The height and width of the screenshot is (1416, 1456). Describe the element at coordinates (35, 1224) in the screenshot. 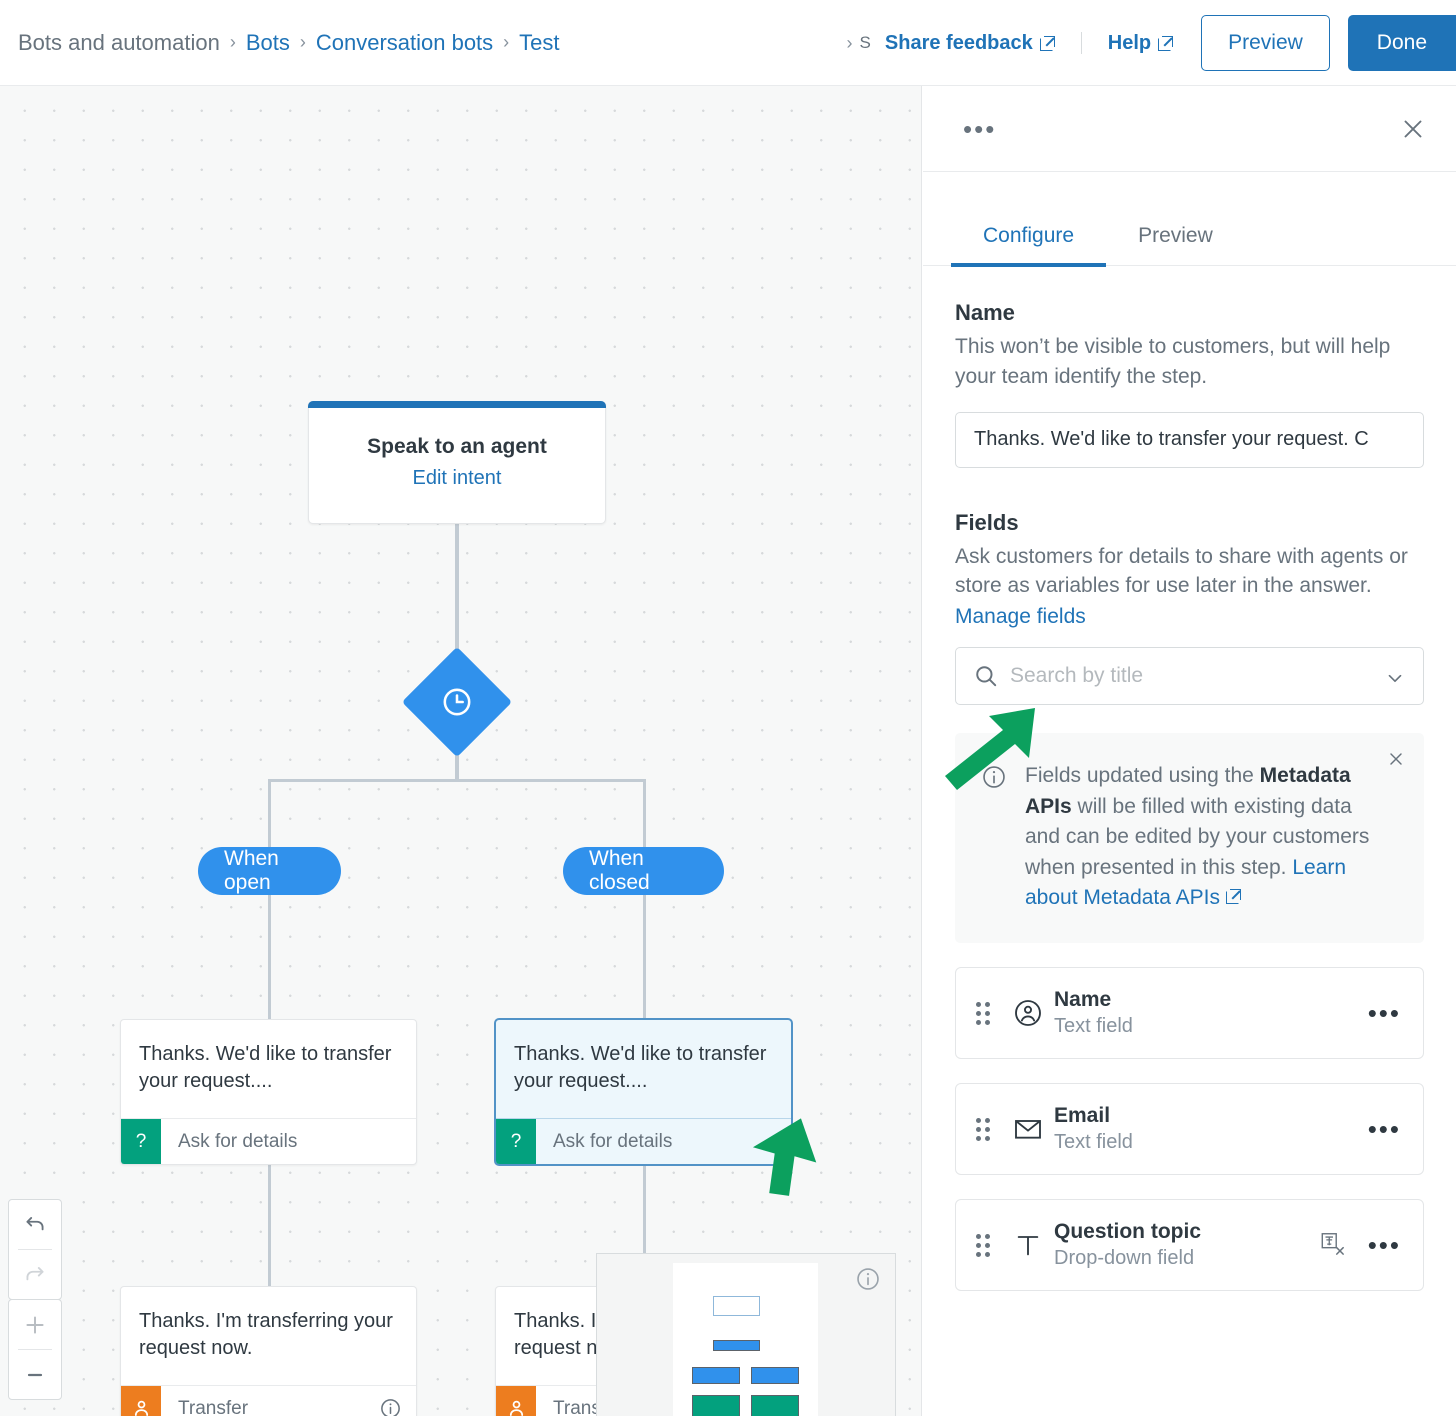

I see `undo-button` at that location.